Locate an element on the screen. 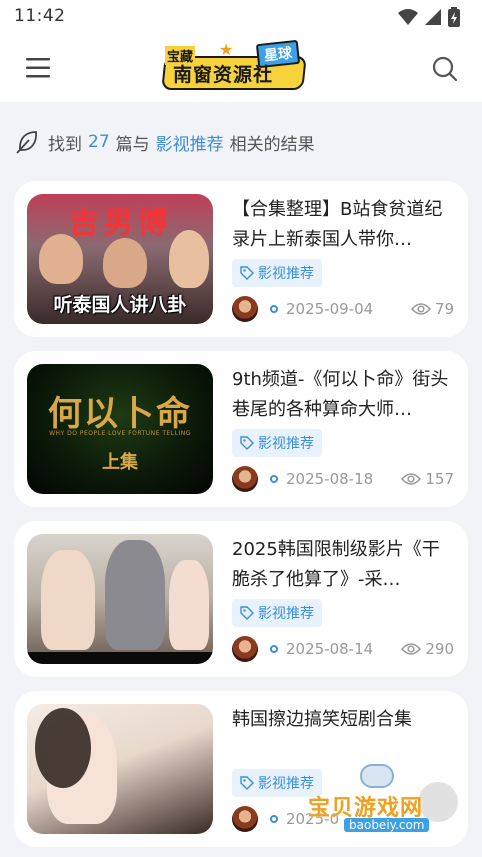  post-title: 韩国擦边搞笑短剧合集 is located at coordinates (343, 735).